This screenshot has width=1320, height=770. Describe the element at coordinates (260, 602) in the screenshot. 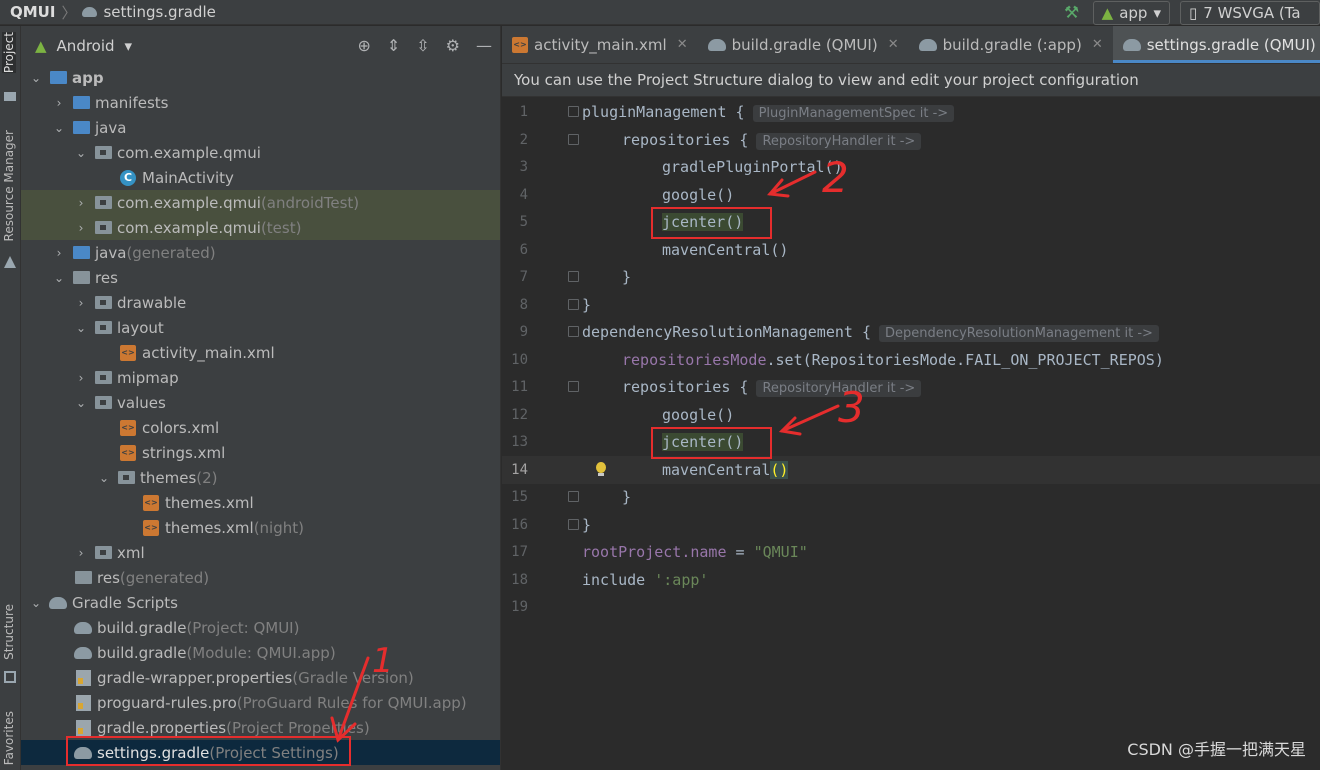

I see `tree-item-gradle-scripts: ⌄ Gradle Scripts` at that location.